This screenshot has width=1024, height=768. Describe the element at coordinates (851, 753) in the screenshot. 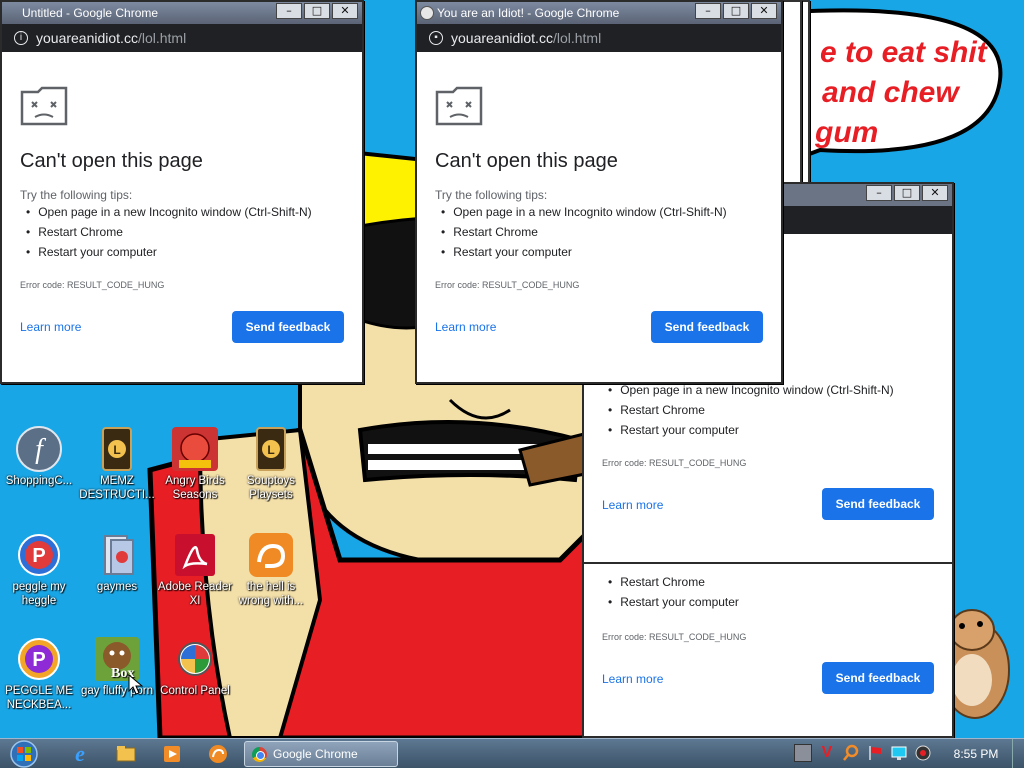

I see `tray-search-icon` at that location.